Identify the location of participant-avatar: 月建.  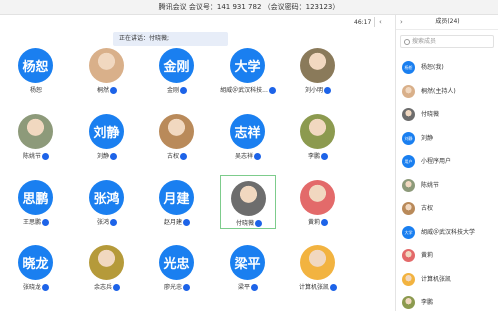
(176, 197).